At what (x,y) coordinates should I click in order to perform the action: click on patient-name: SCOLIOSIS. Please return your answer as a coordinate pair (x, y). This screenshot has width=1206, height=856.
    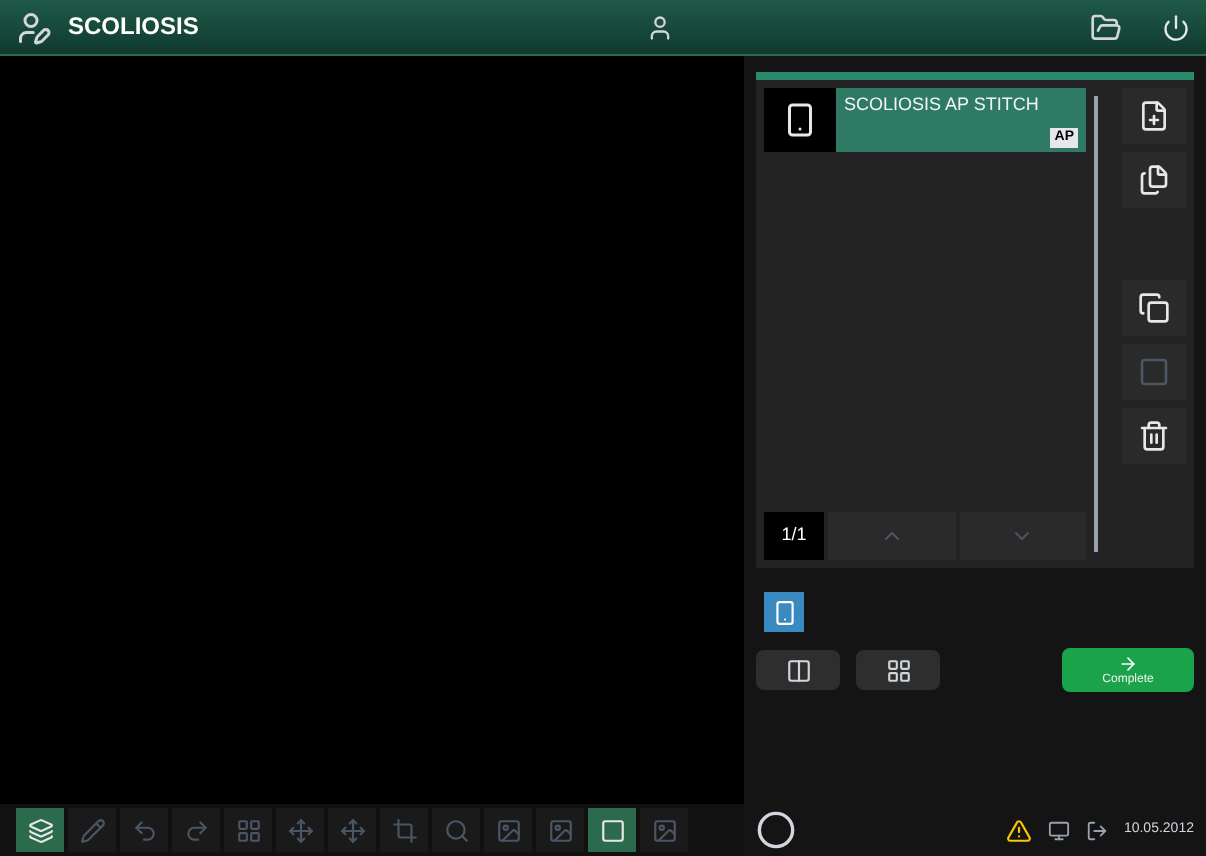
    Looking at the image, I should click on (133, 27).